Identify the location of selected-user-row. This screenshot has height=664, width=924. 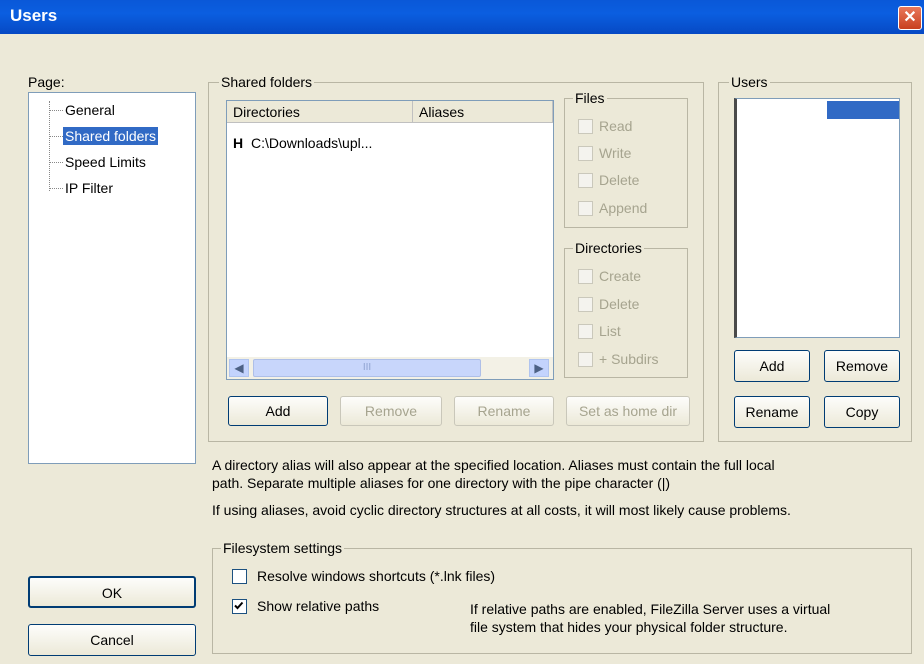
(863, 110).